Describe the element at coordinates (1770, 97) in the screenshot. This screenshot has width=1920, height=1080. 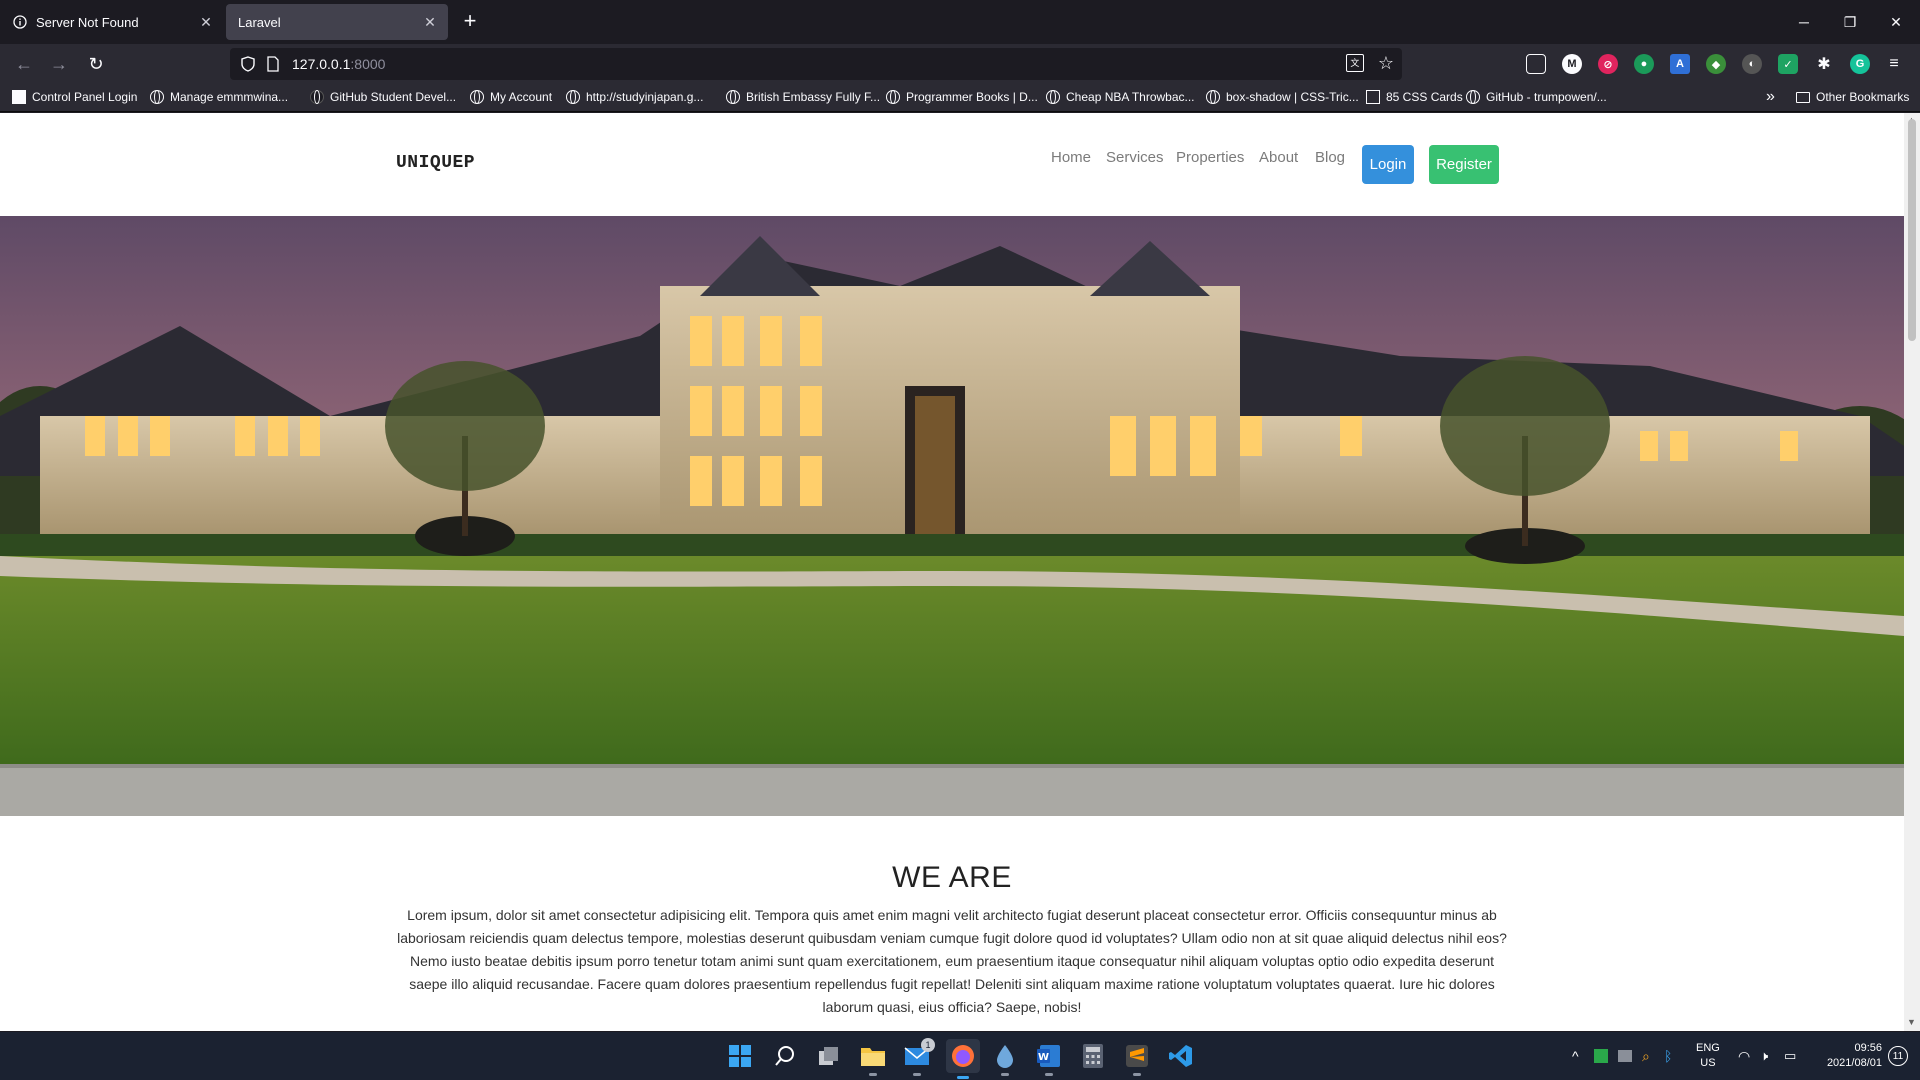
I see `chevron-double-right-icon: »` at that location.